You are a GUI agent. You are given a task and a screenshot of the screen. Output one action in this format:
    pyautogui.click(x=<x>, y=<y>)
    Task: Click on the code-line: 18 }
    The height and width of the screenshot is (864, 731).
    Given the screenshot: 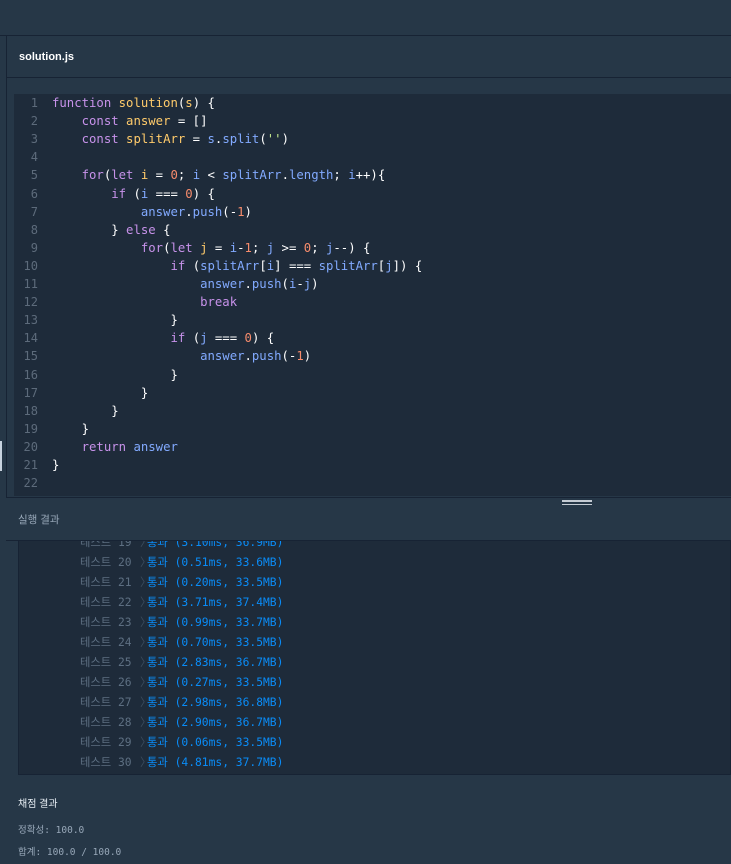 What is the action you would take?
    pyautogui.click(x=372, y=411)
    